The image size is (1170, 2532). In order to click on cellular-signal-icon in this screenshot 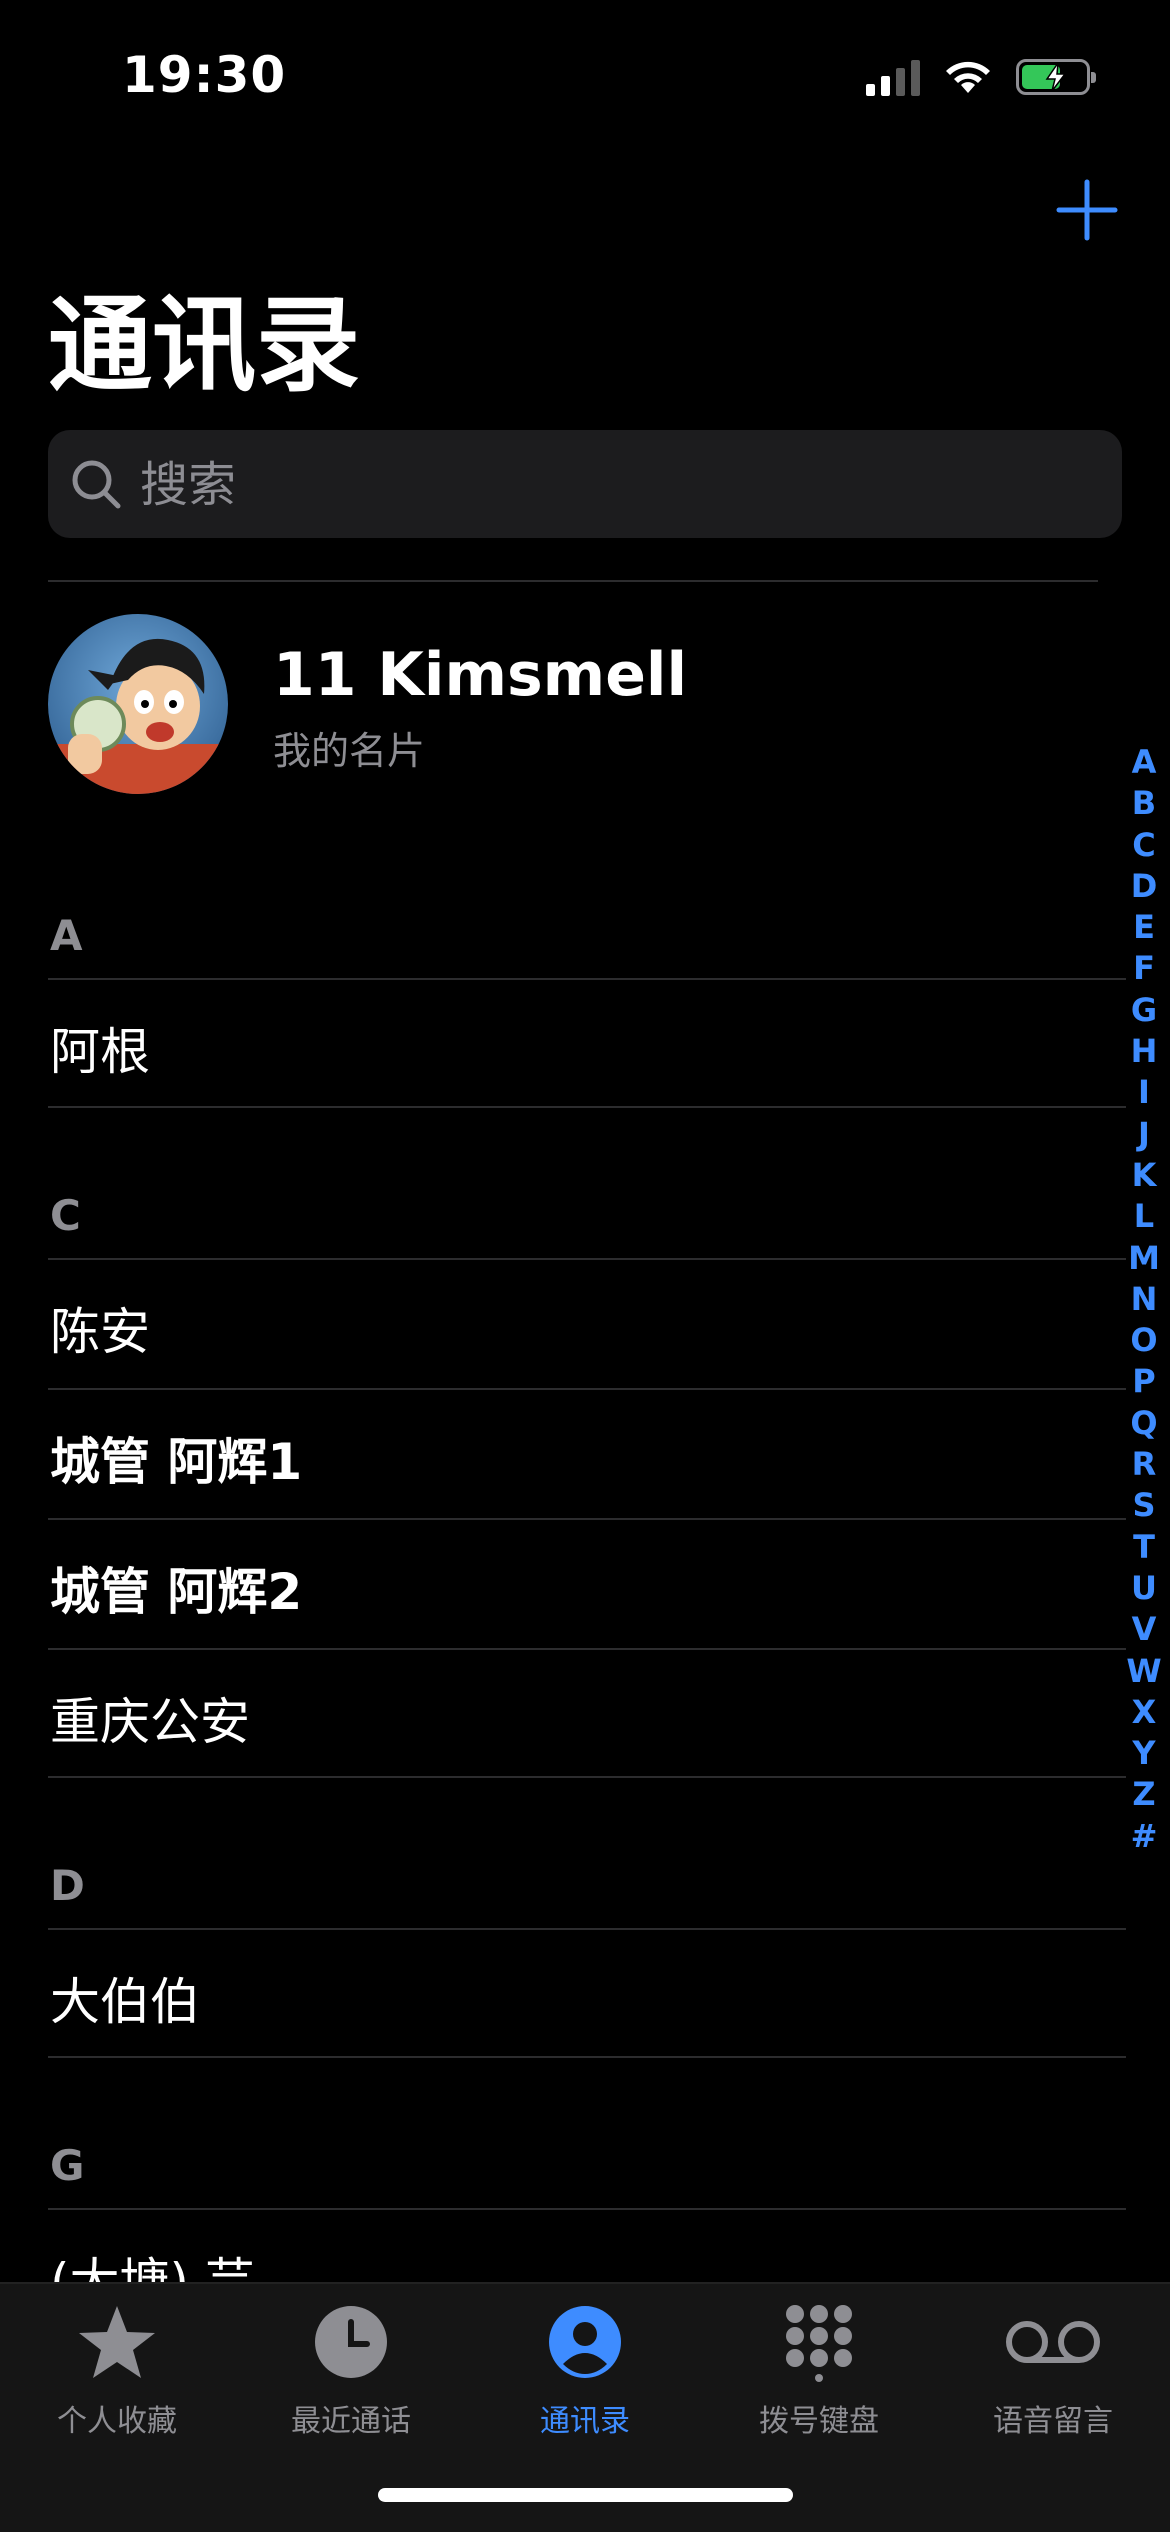, I will do `click(893, 77)`.